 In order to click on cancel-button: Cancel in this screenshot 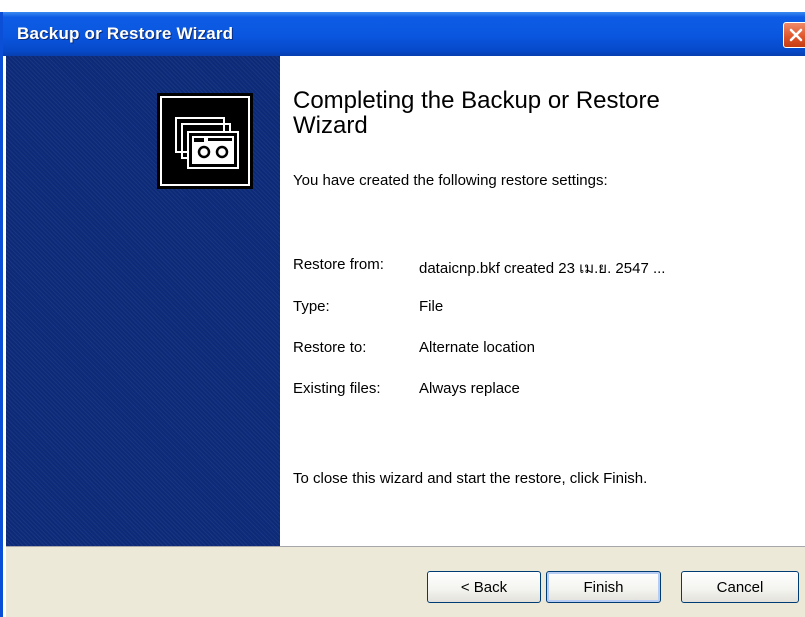, I will do `click(740, 587)`.